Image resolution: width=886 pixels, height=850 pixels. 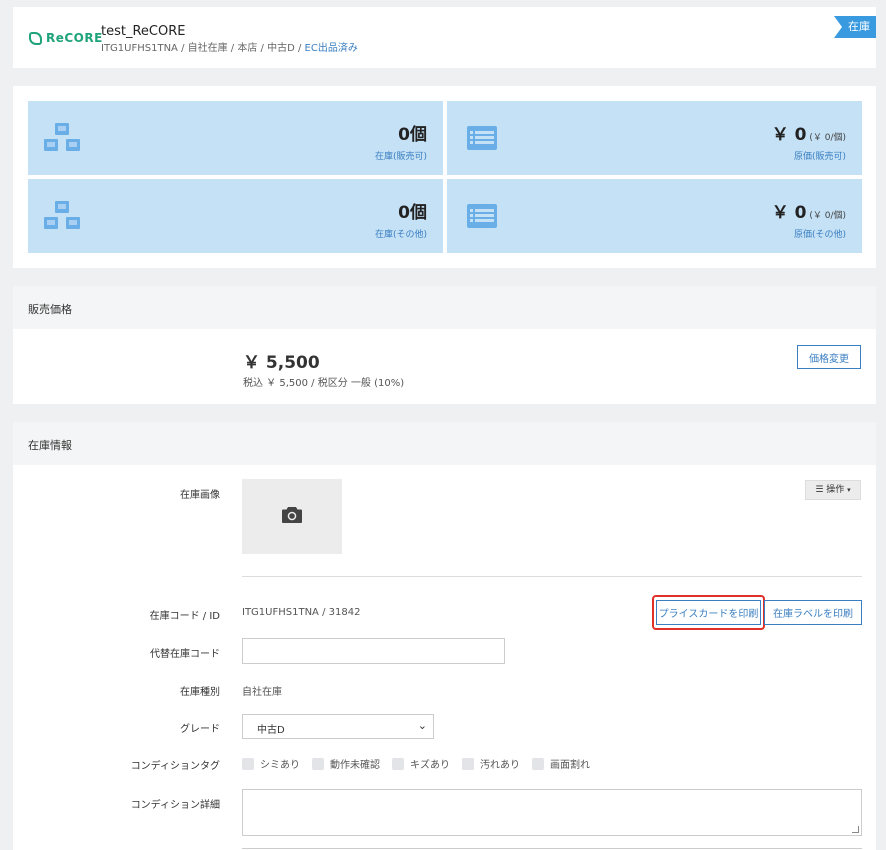 I want to click on condition-tag-label: 汚れあり, so click(x=500, y=765).